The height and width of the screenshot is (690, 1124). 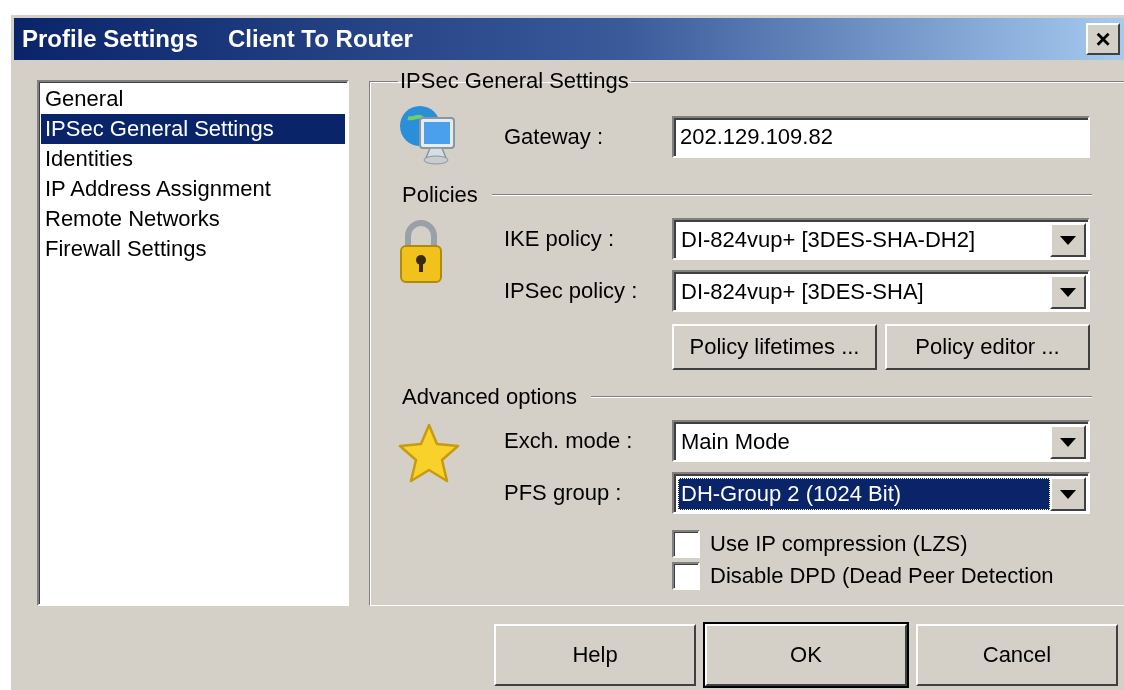 What do you see at coordinates (421, 251) in the screenshot?
I see `padlock-icon` at bounding box center [421, 251].